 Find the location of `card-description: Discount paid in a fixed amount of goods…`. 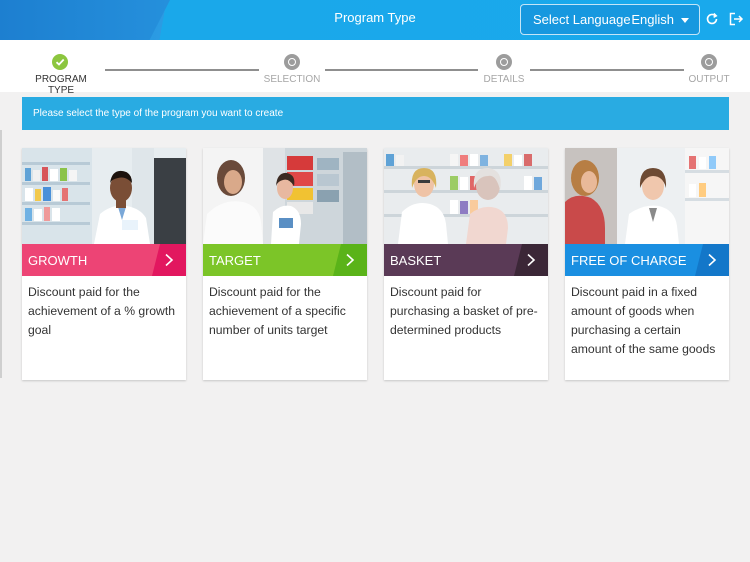

card-description: Discount paid in a fixed amount of goods… is located at coordinates (643, 320).